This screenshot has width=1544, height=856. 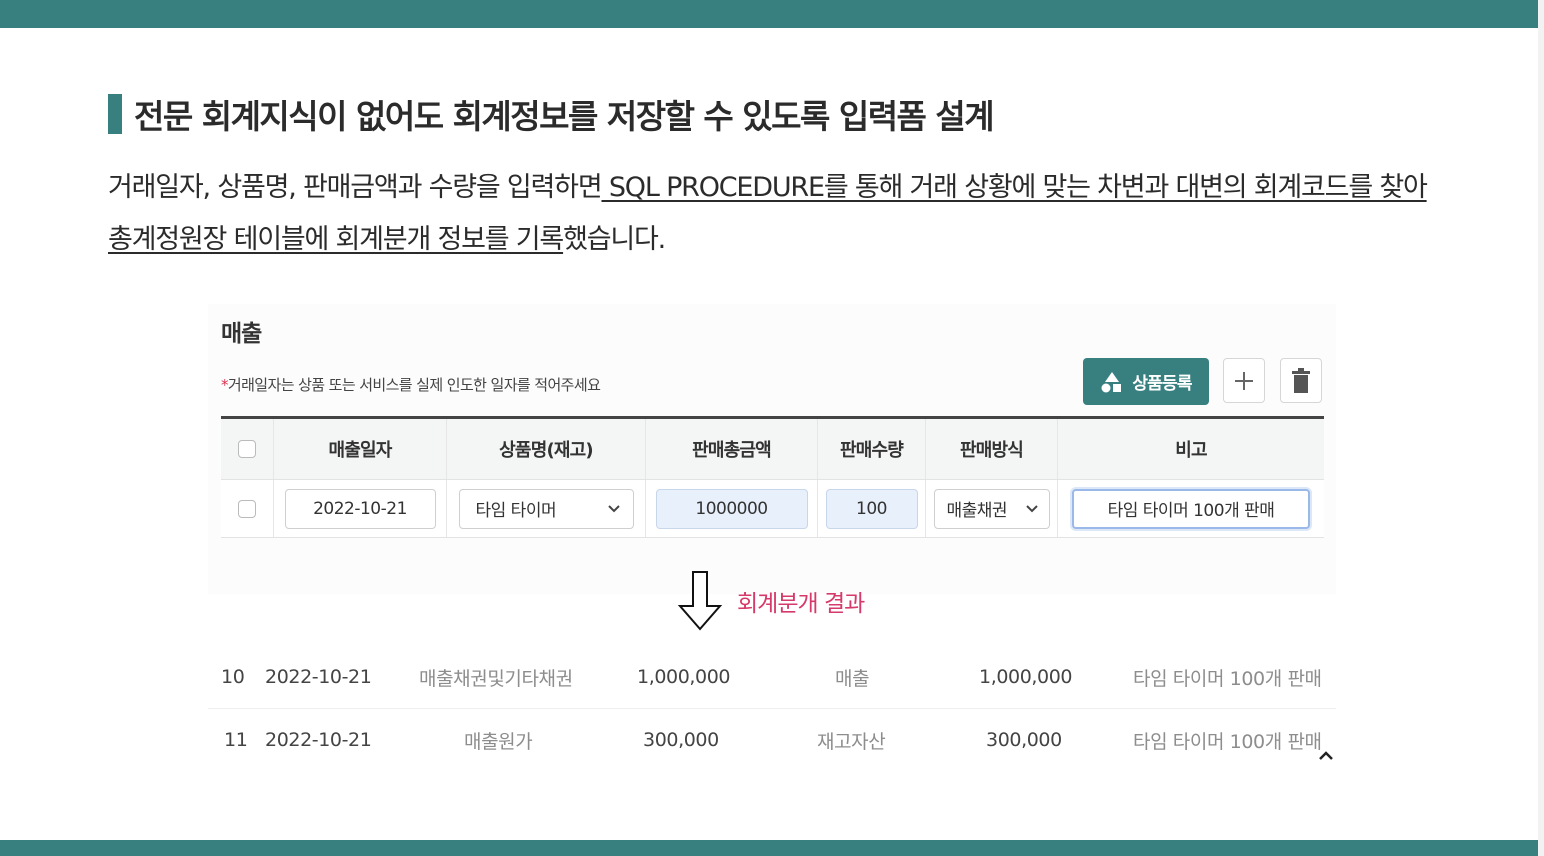 I want to click on shapes-icon, so click(x=1111, y=381).